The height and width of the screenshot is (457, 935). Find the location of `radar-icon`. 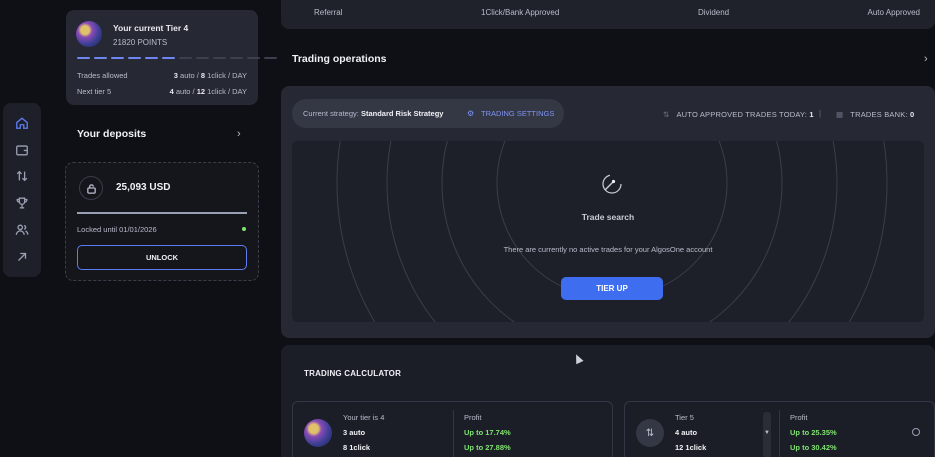

radar-icon is located at coordinates (612, 184).